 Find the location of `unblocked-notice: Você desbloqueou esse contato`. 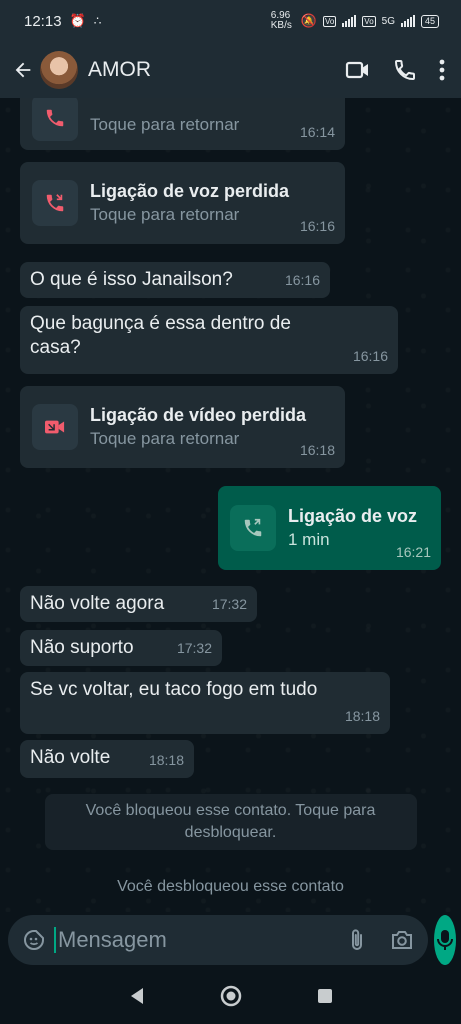

unblocked-notice: Você desbloqueou esse contato is located at coordinates (230, 886).